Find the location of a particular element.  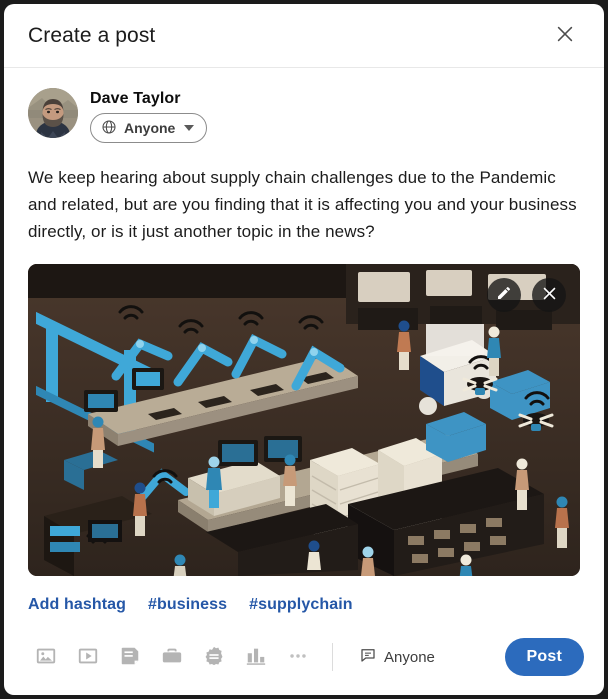

briefcase-icon is located at coordinates (172, 657).